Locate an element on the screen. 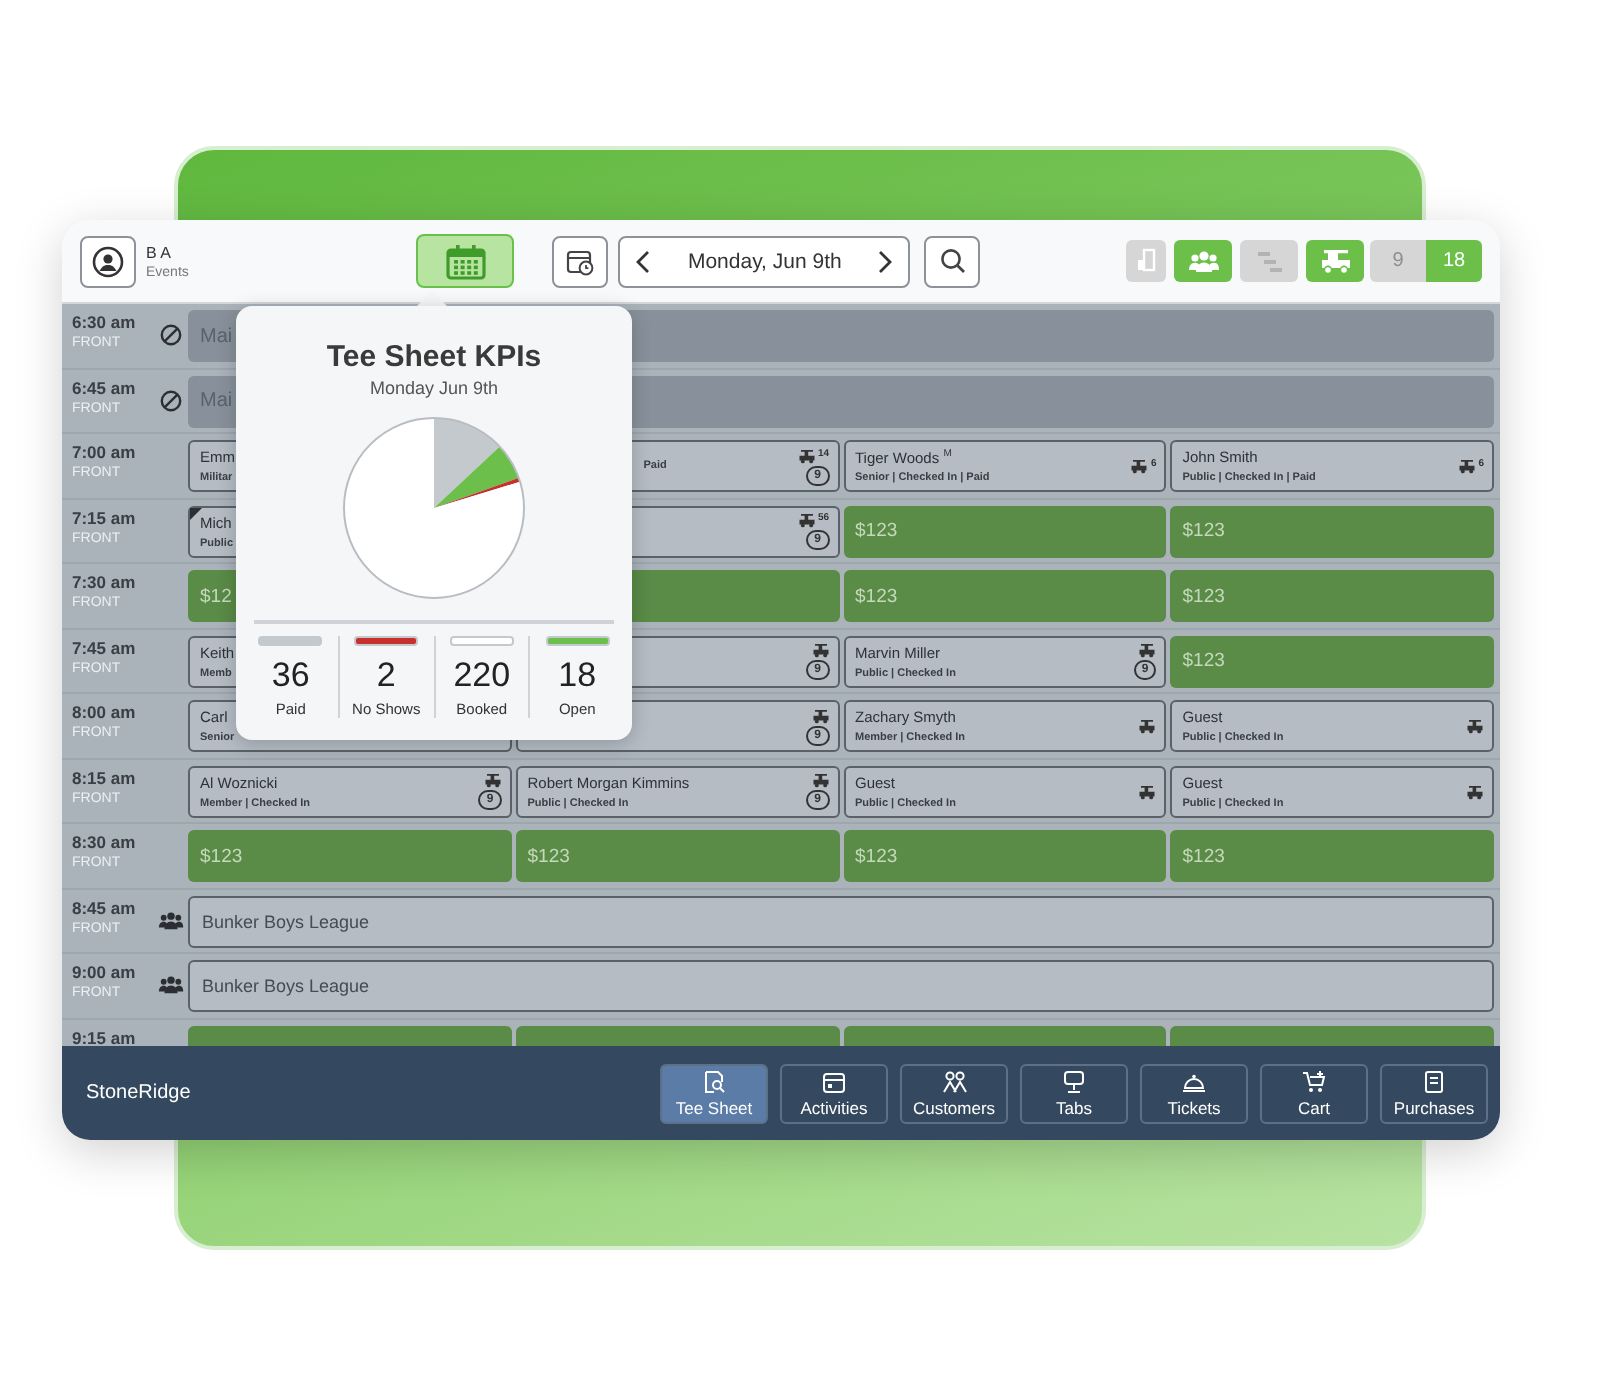 The width and height of the screenshot is (1600, 1400). tee-time: 8:45 am is located at coordinates (104, 907).